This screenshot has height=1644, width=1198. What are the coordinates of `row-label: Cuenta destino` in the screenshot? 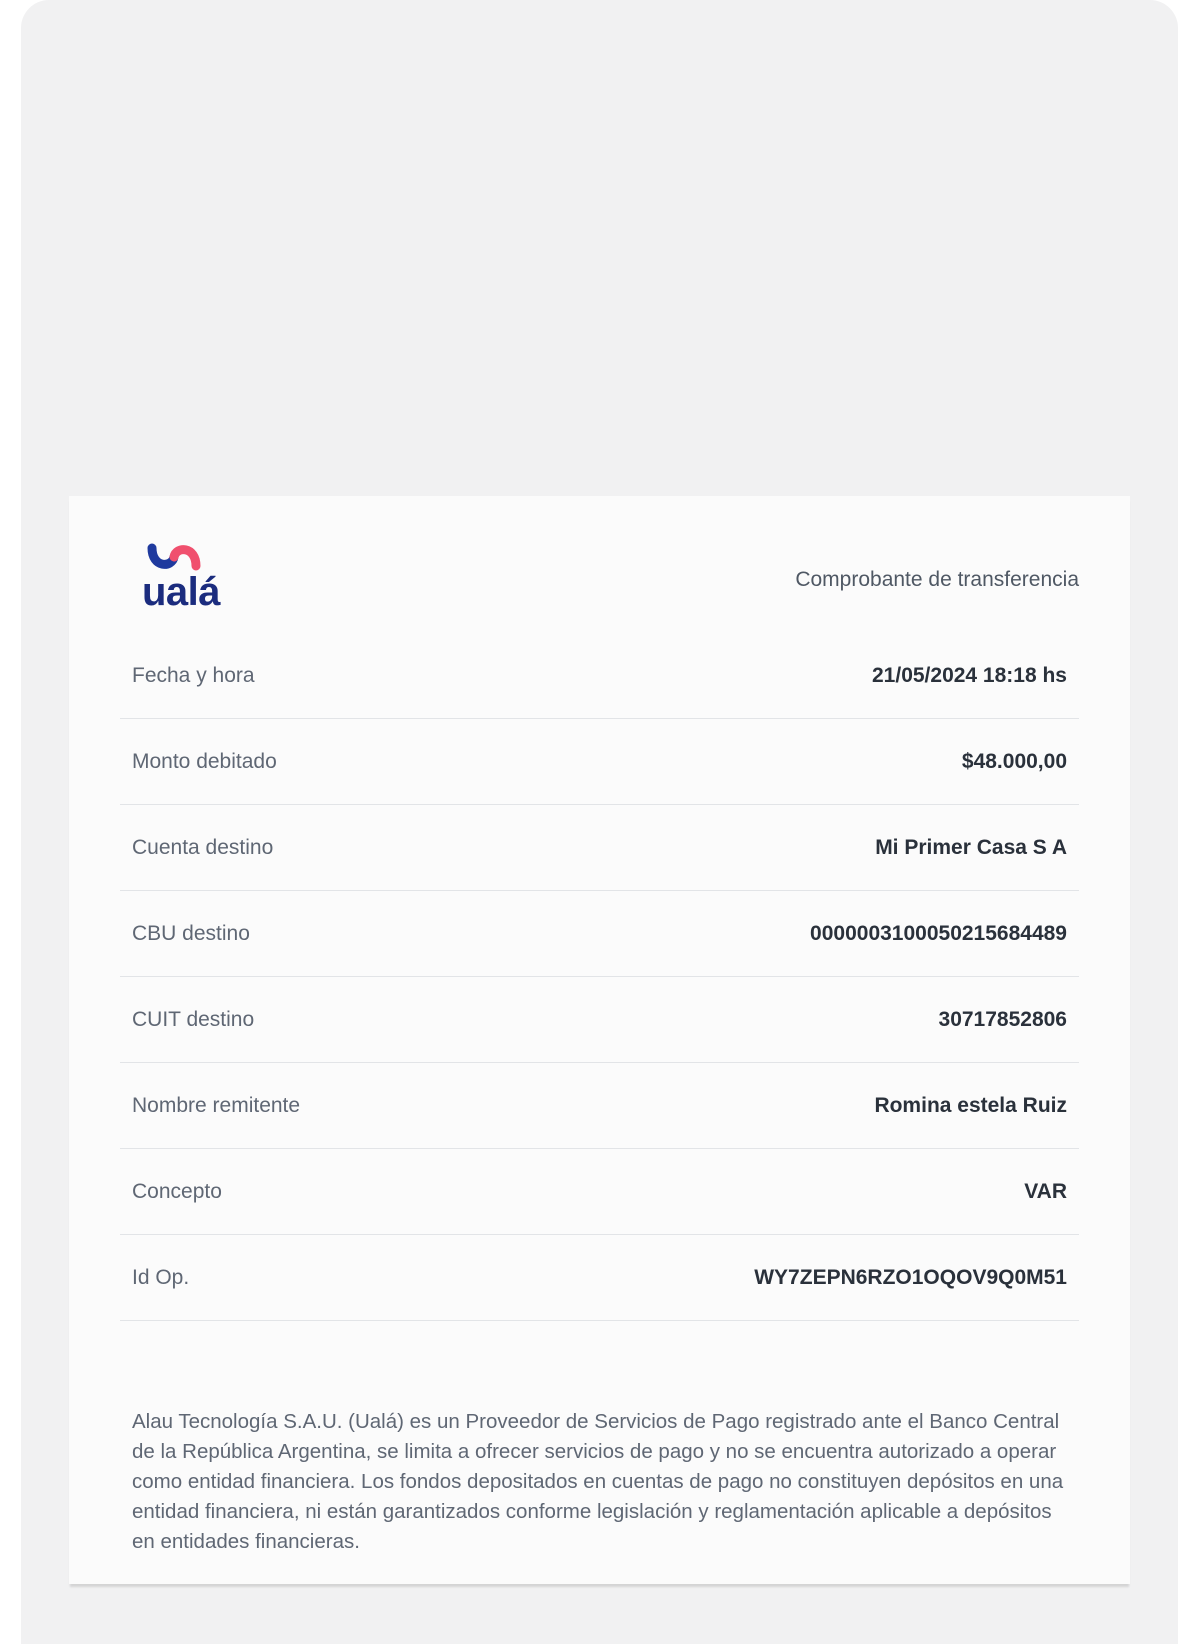 It's located at (203, 847).